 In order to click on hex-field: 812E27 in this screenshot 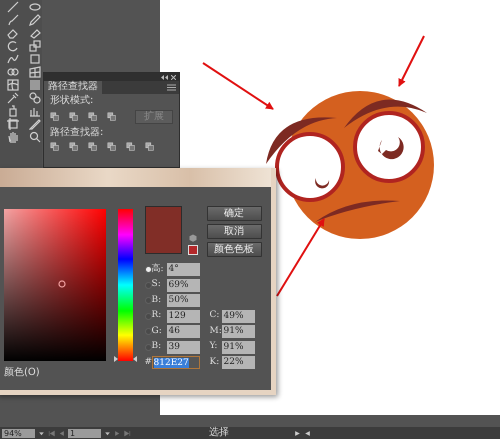, I will do `click(176, 362)`.